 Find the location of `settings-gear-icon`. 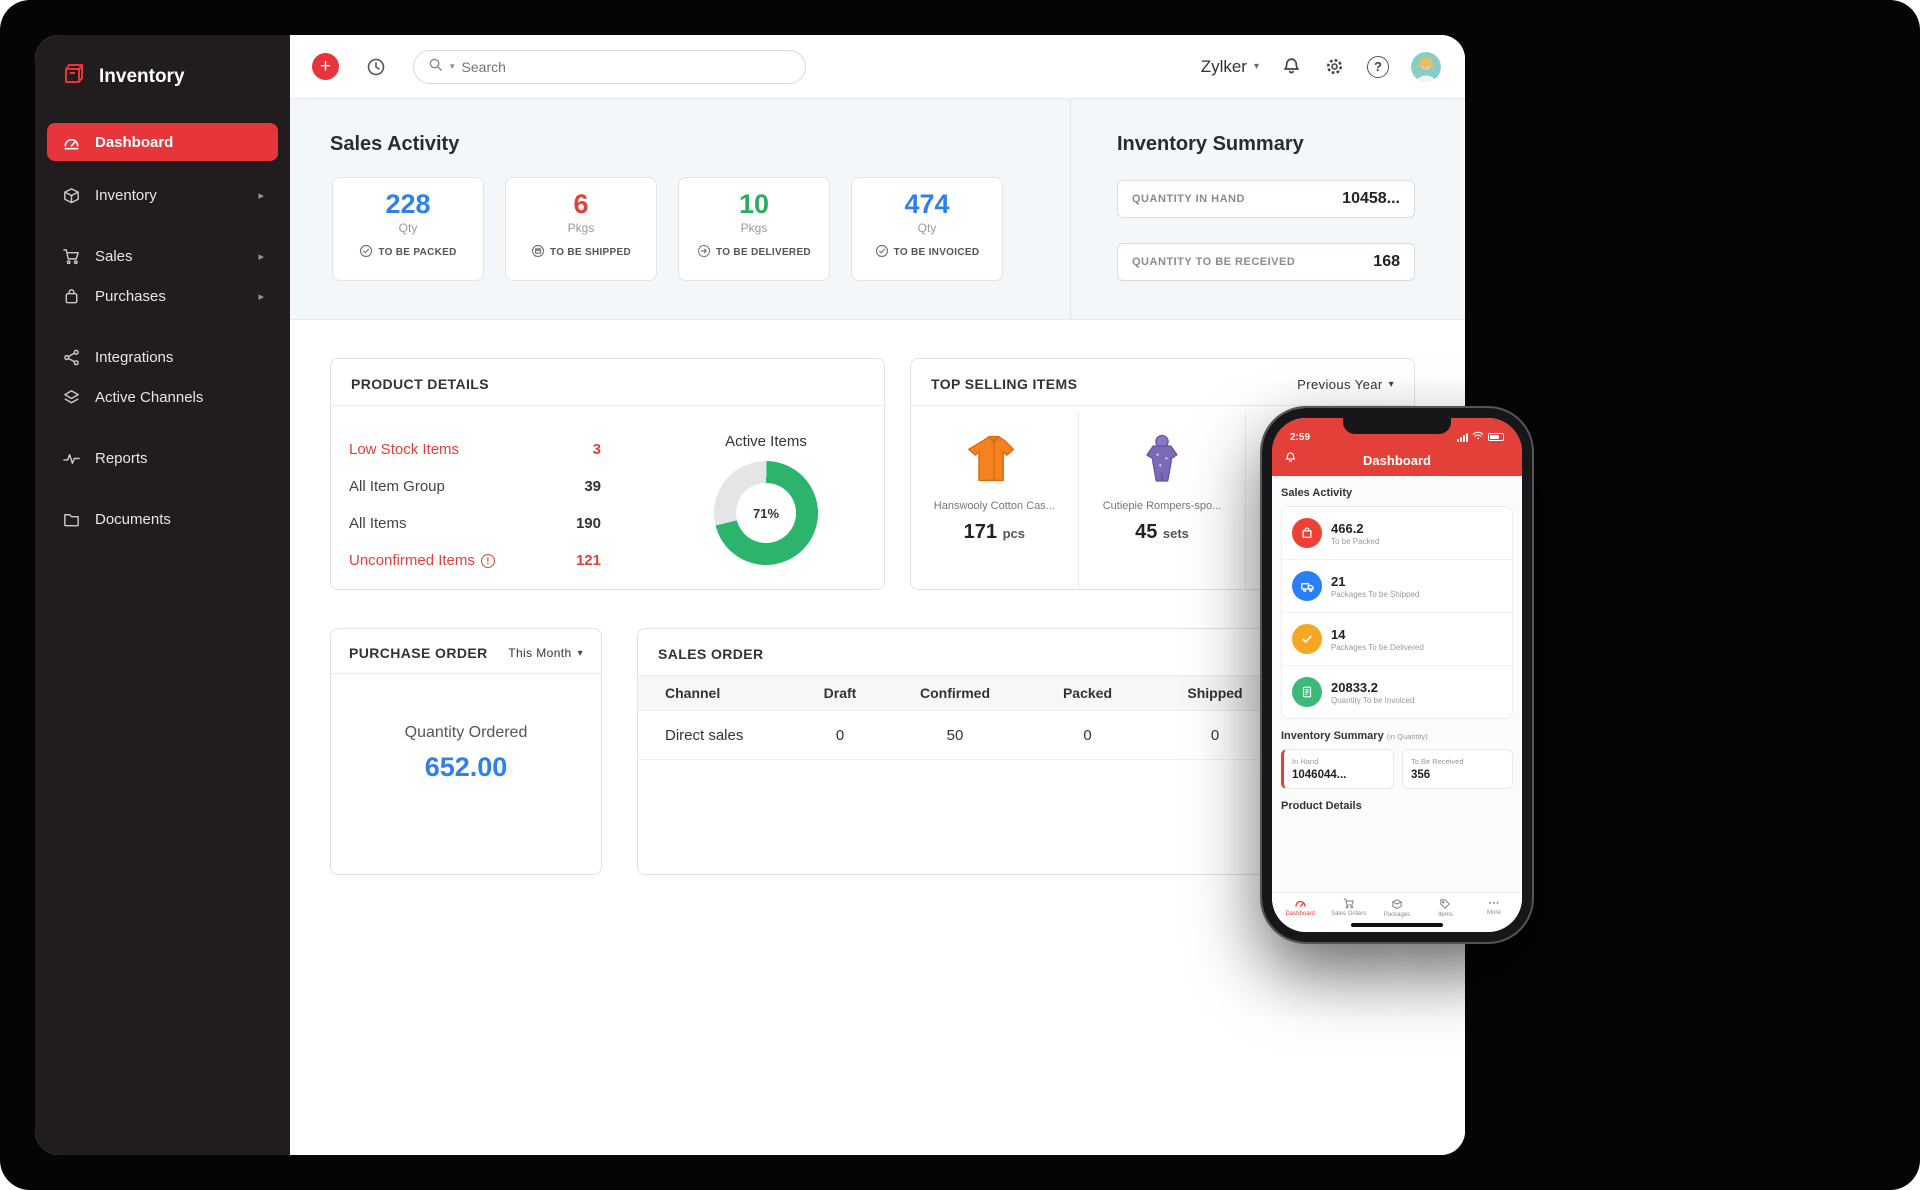

settings-gear-icon is located at coordinates (1334, 66).